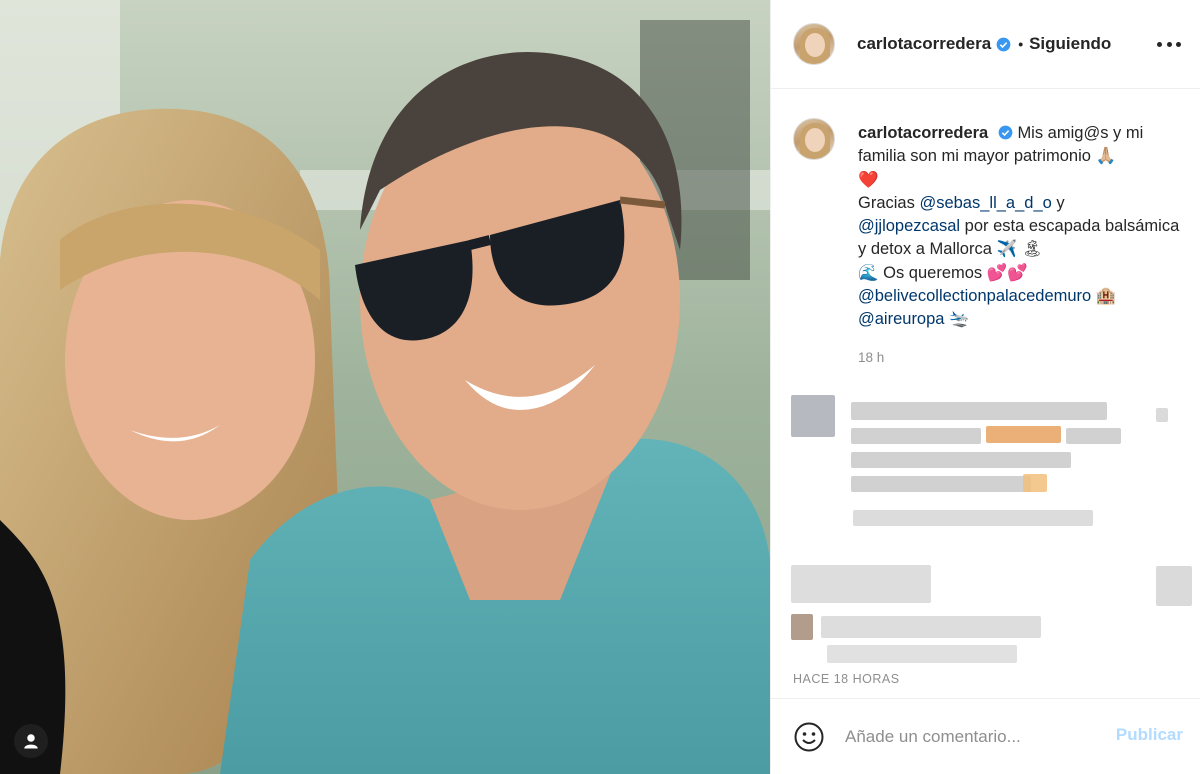 The image size is (1200, 774). Describe the element at coordinates (943, 272) in the screenshot. I see `caption-line4: 🌊 Os queremos 💕💕` at that location.